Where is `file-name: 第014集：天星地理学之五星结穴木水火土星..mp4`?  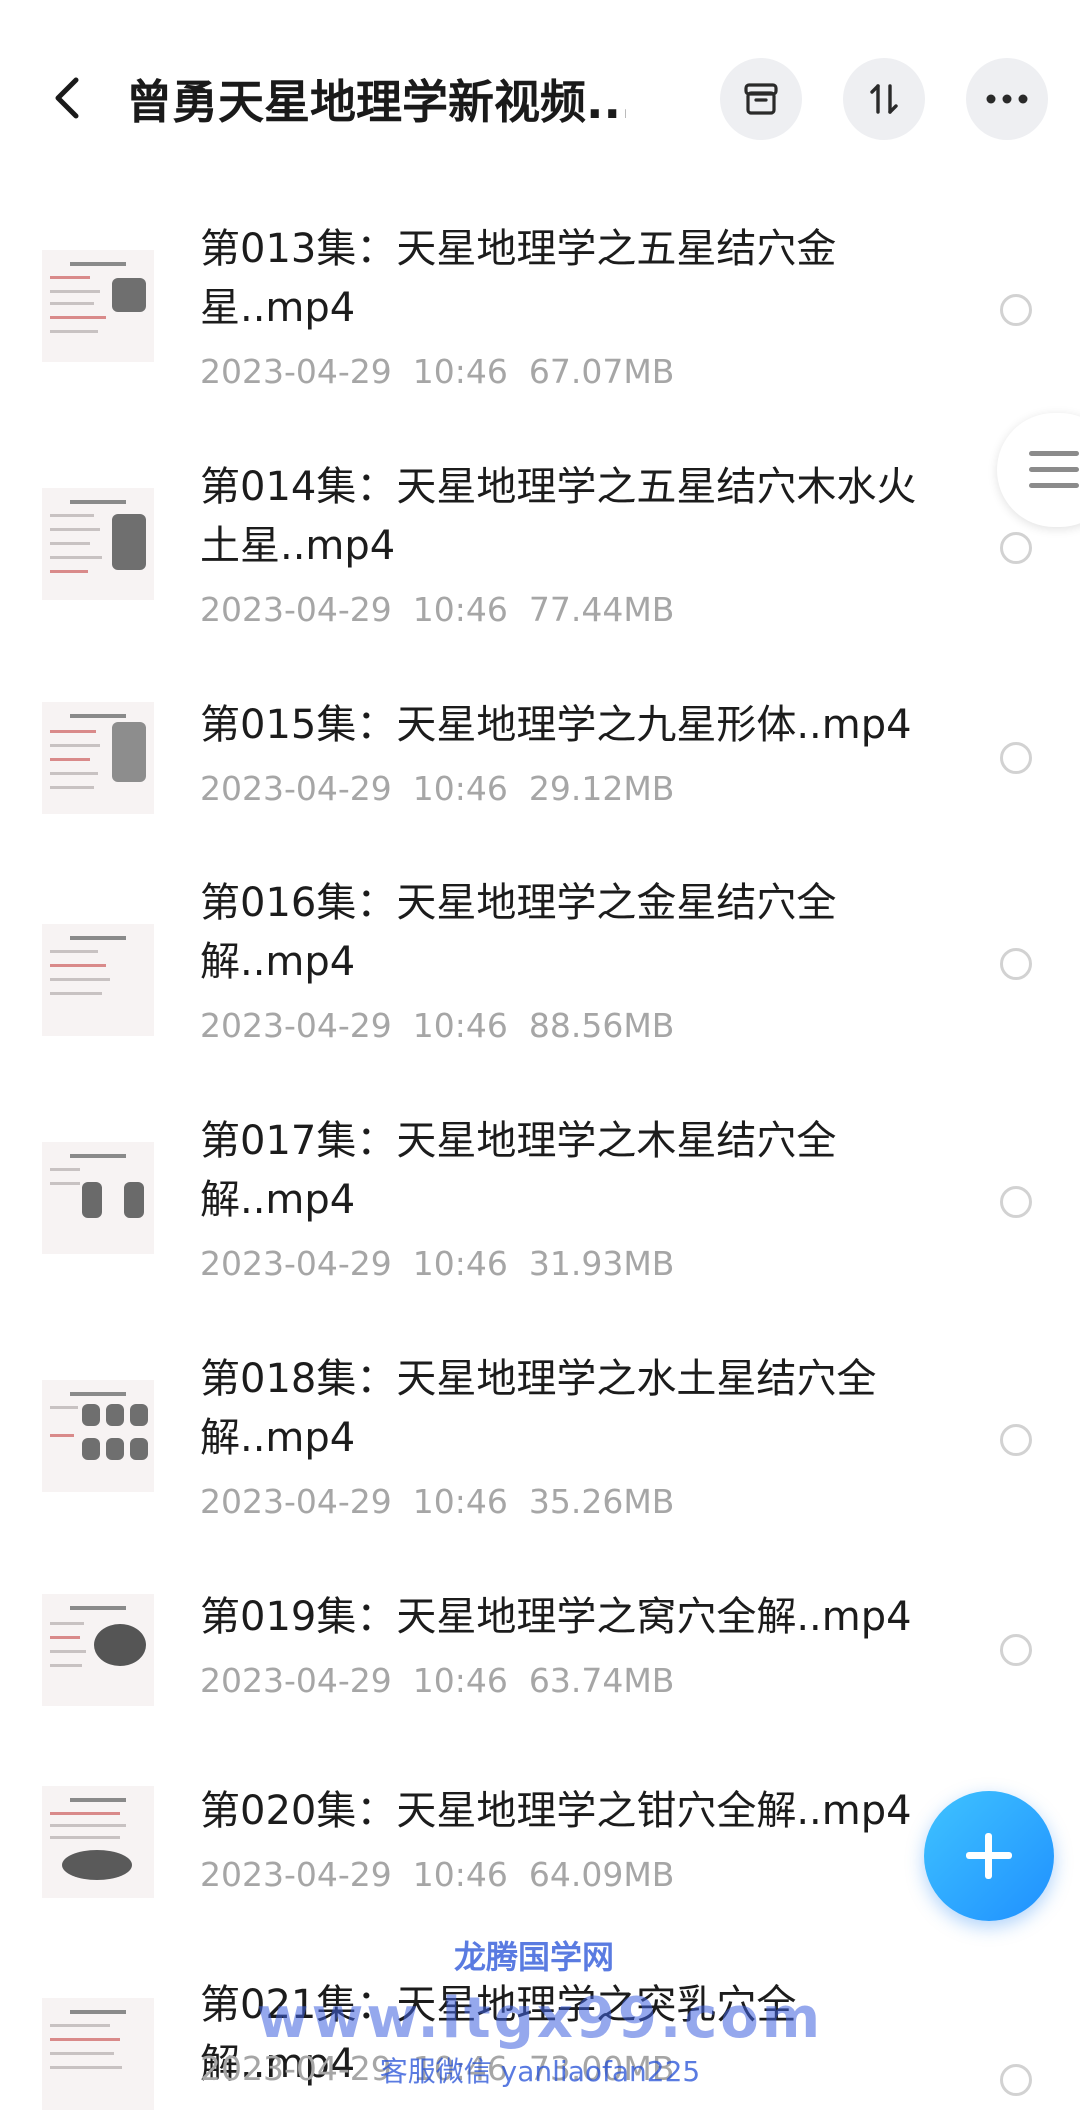
file-name: 第014集：天星地理学之五星结穴木水火土星..mp4 is located at coordinates (558, 516).